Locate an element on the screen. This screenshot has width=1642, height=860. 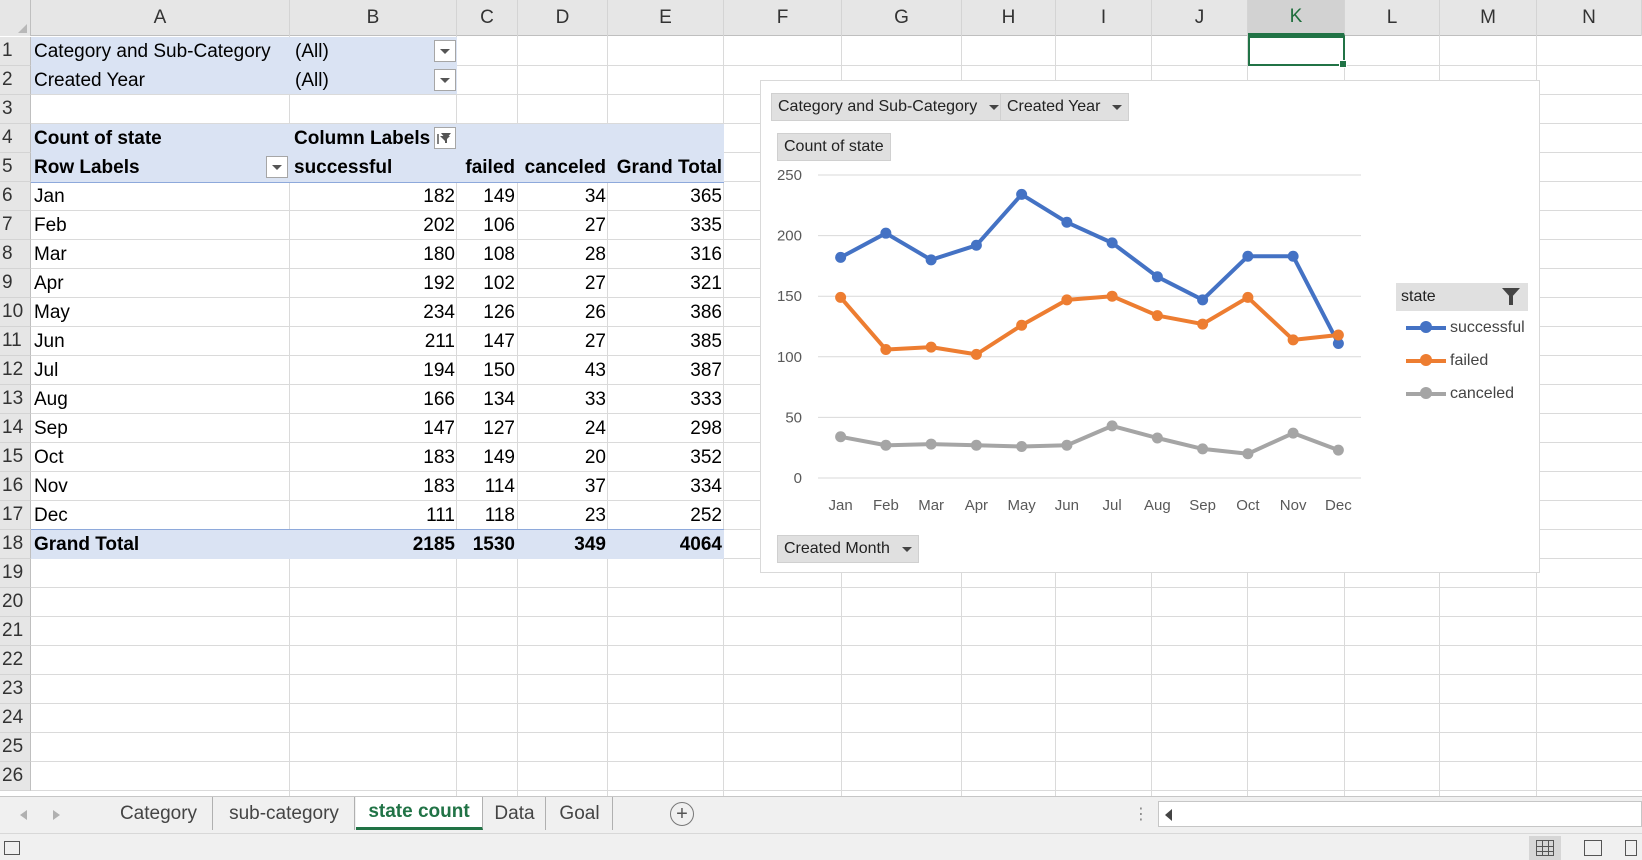
pivot-value-cell: 333 is located at coordinates (665, 399).